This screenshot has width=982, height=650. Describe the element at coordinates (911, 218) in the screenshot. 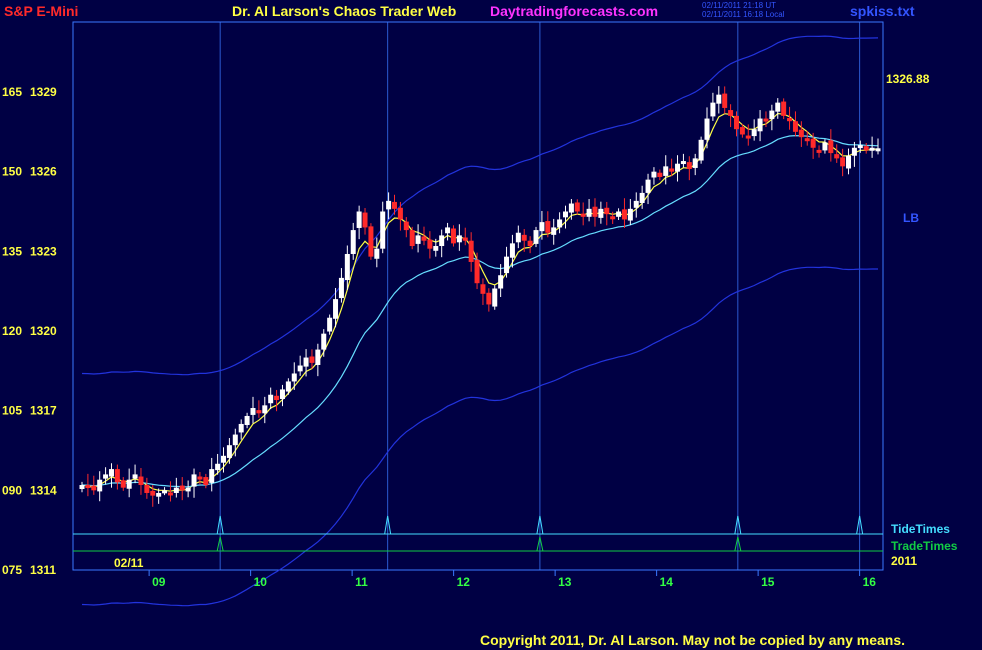

I see `lb-label: LB` at that location.